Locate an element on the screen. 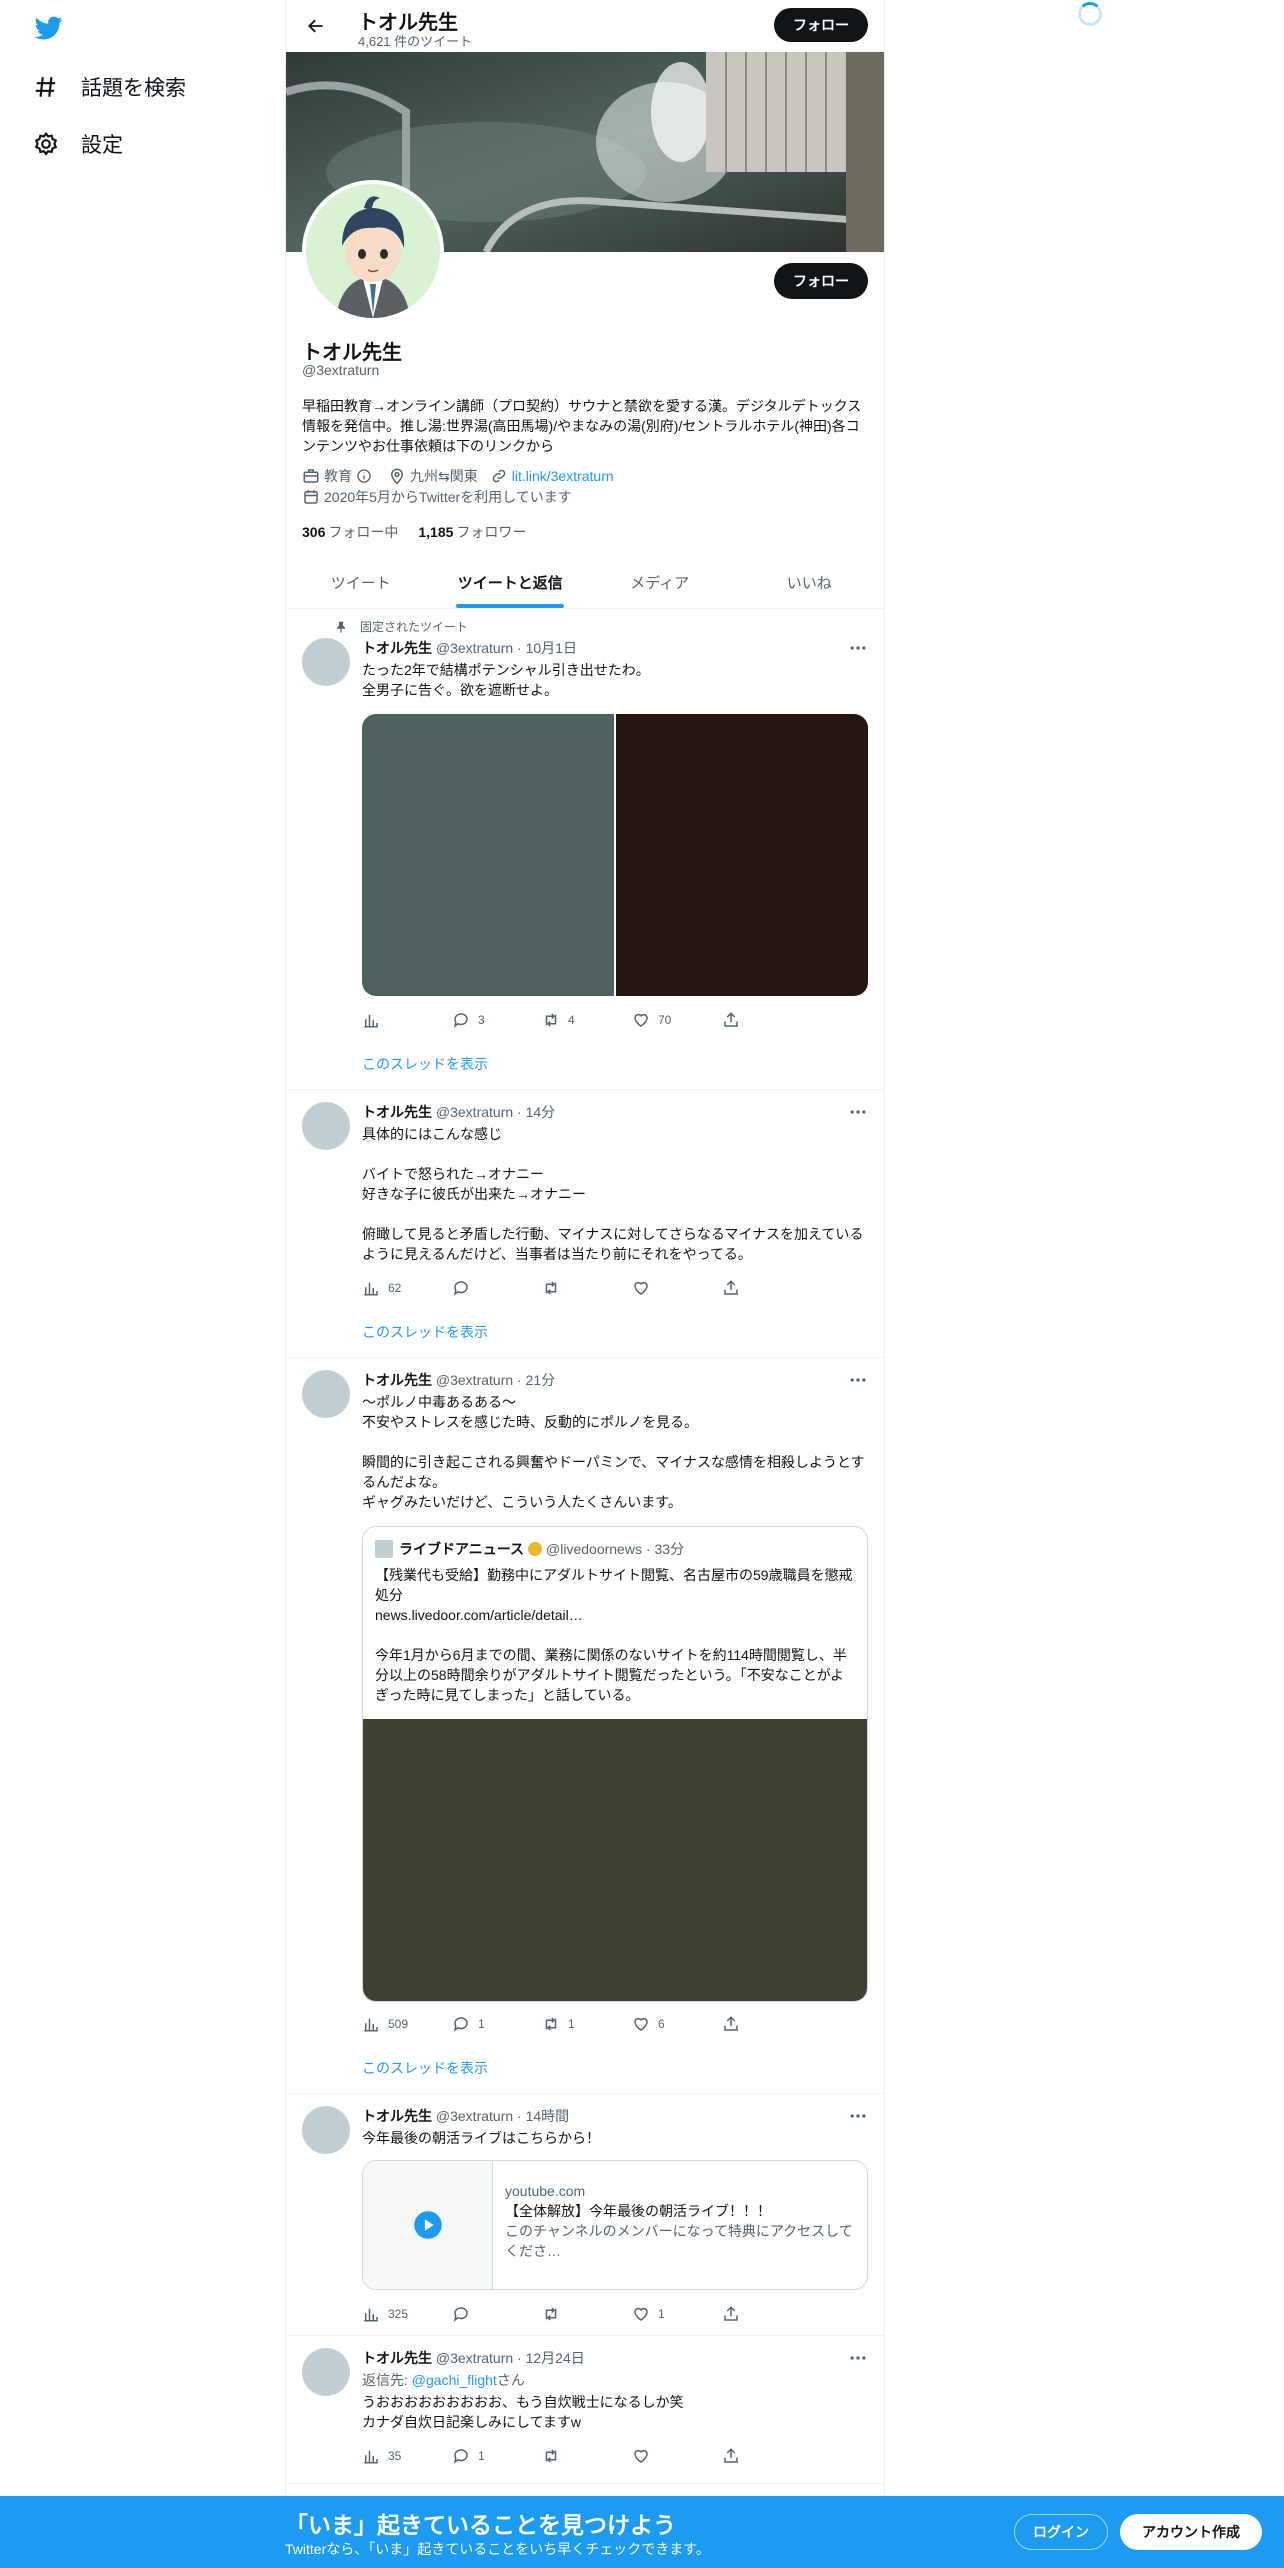 The image size is (1284, 2568). tweet-header: トオル先生 @3extraturn · 14分 is located at coordinates (458, 1112).